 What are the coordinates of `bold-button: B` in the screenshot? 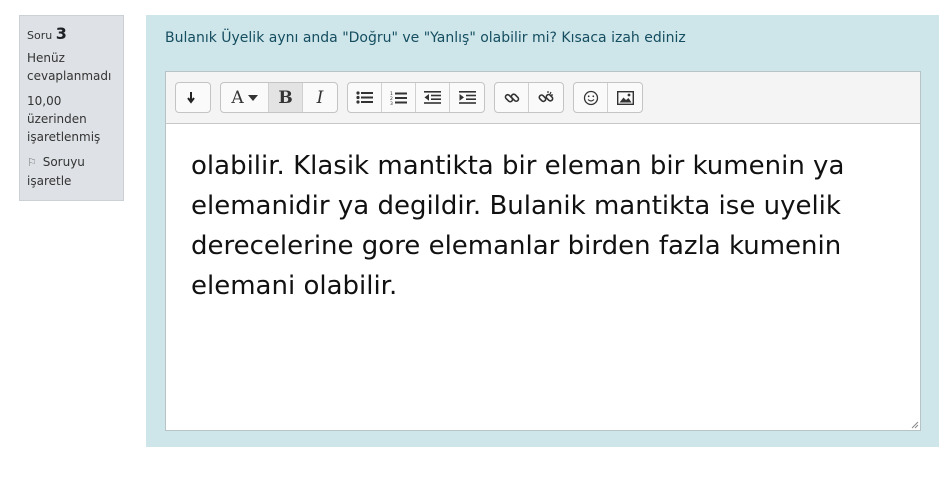 It's located at (286, 97).